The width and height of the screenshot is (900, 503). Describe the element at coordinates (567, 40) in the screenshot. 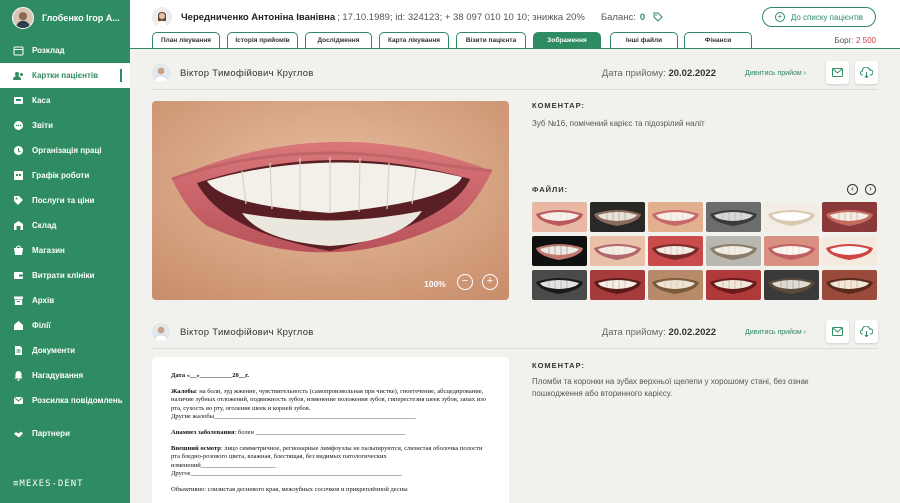

I see `tab-5: Зображення` at that location.